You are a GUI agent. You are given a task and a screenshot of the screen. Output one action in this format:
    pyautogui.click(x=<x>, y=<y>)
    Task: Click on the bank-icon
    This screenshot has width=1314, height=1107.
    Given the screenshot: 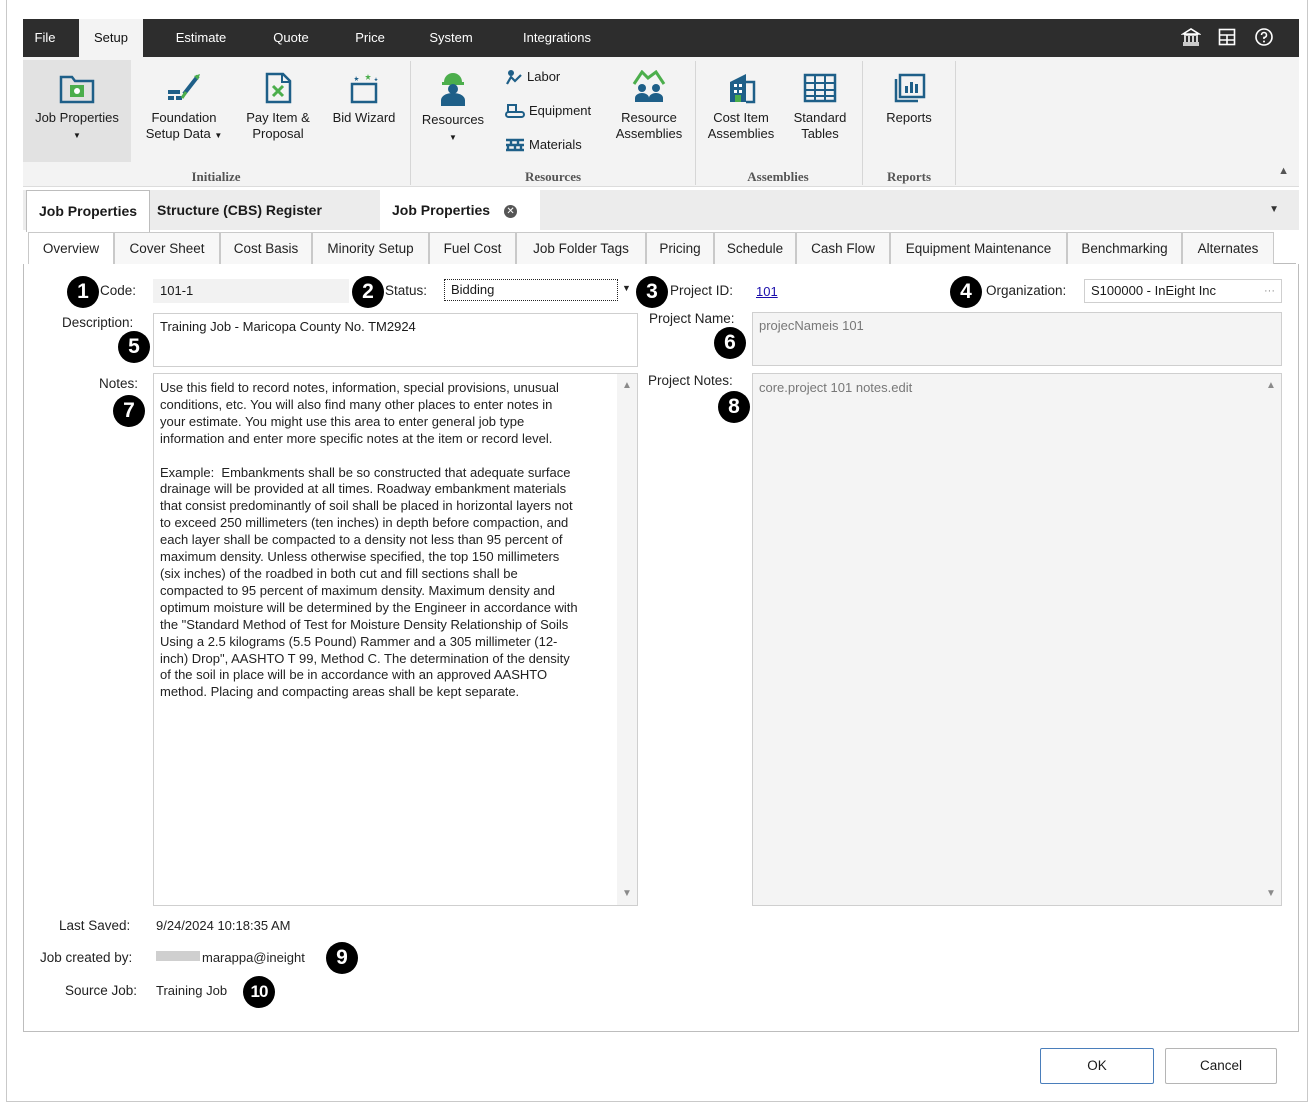 What is the action you would take?
    pyautogui.click(x=1191, y=38)
    